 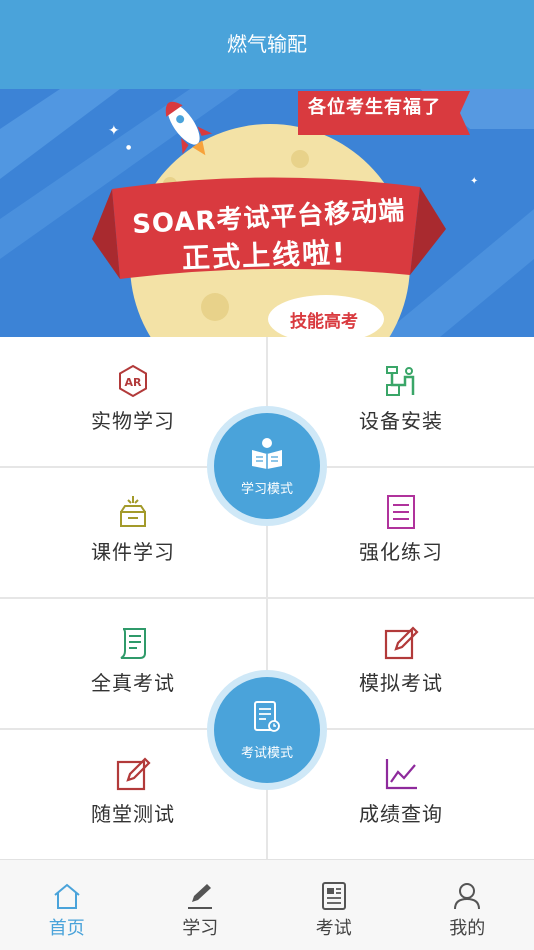 I want to click on user-icon, so click(x=467, y=896).